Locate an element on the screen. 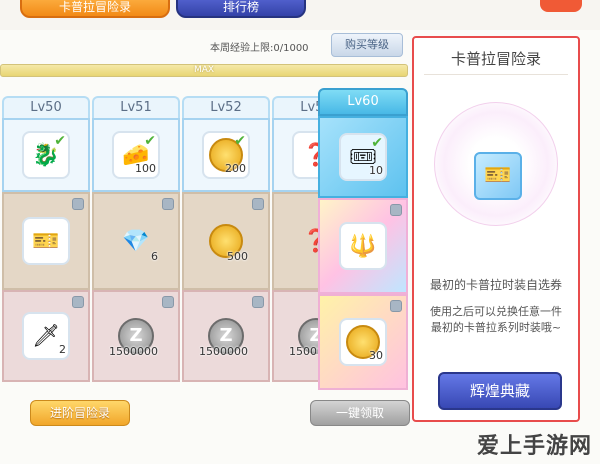 This screenshot has height=464, width=600. free-reward-cell: ✔ 200 is located at coordinates (226, 155).